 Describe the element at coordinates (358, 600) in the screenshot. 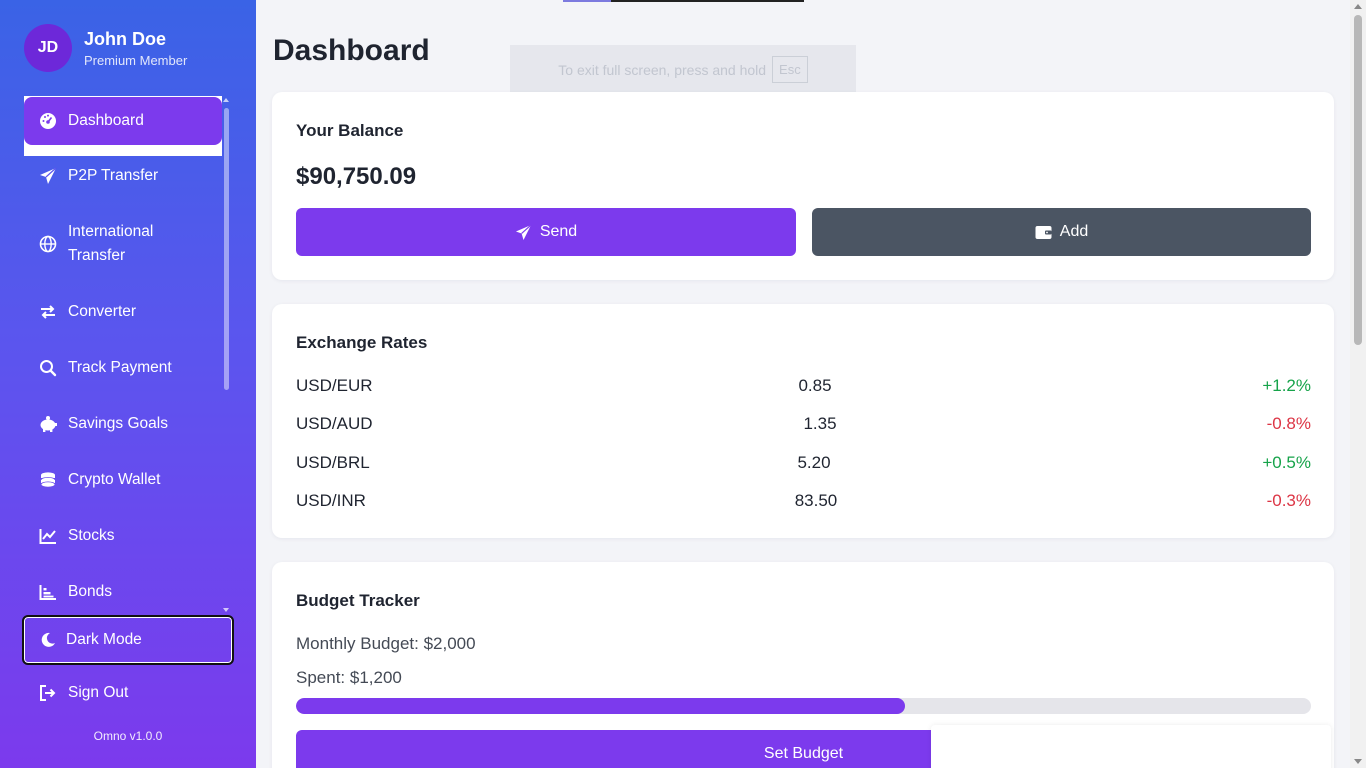

I see `budget-tracker-title: Budget Tracker` at that location.